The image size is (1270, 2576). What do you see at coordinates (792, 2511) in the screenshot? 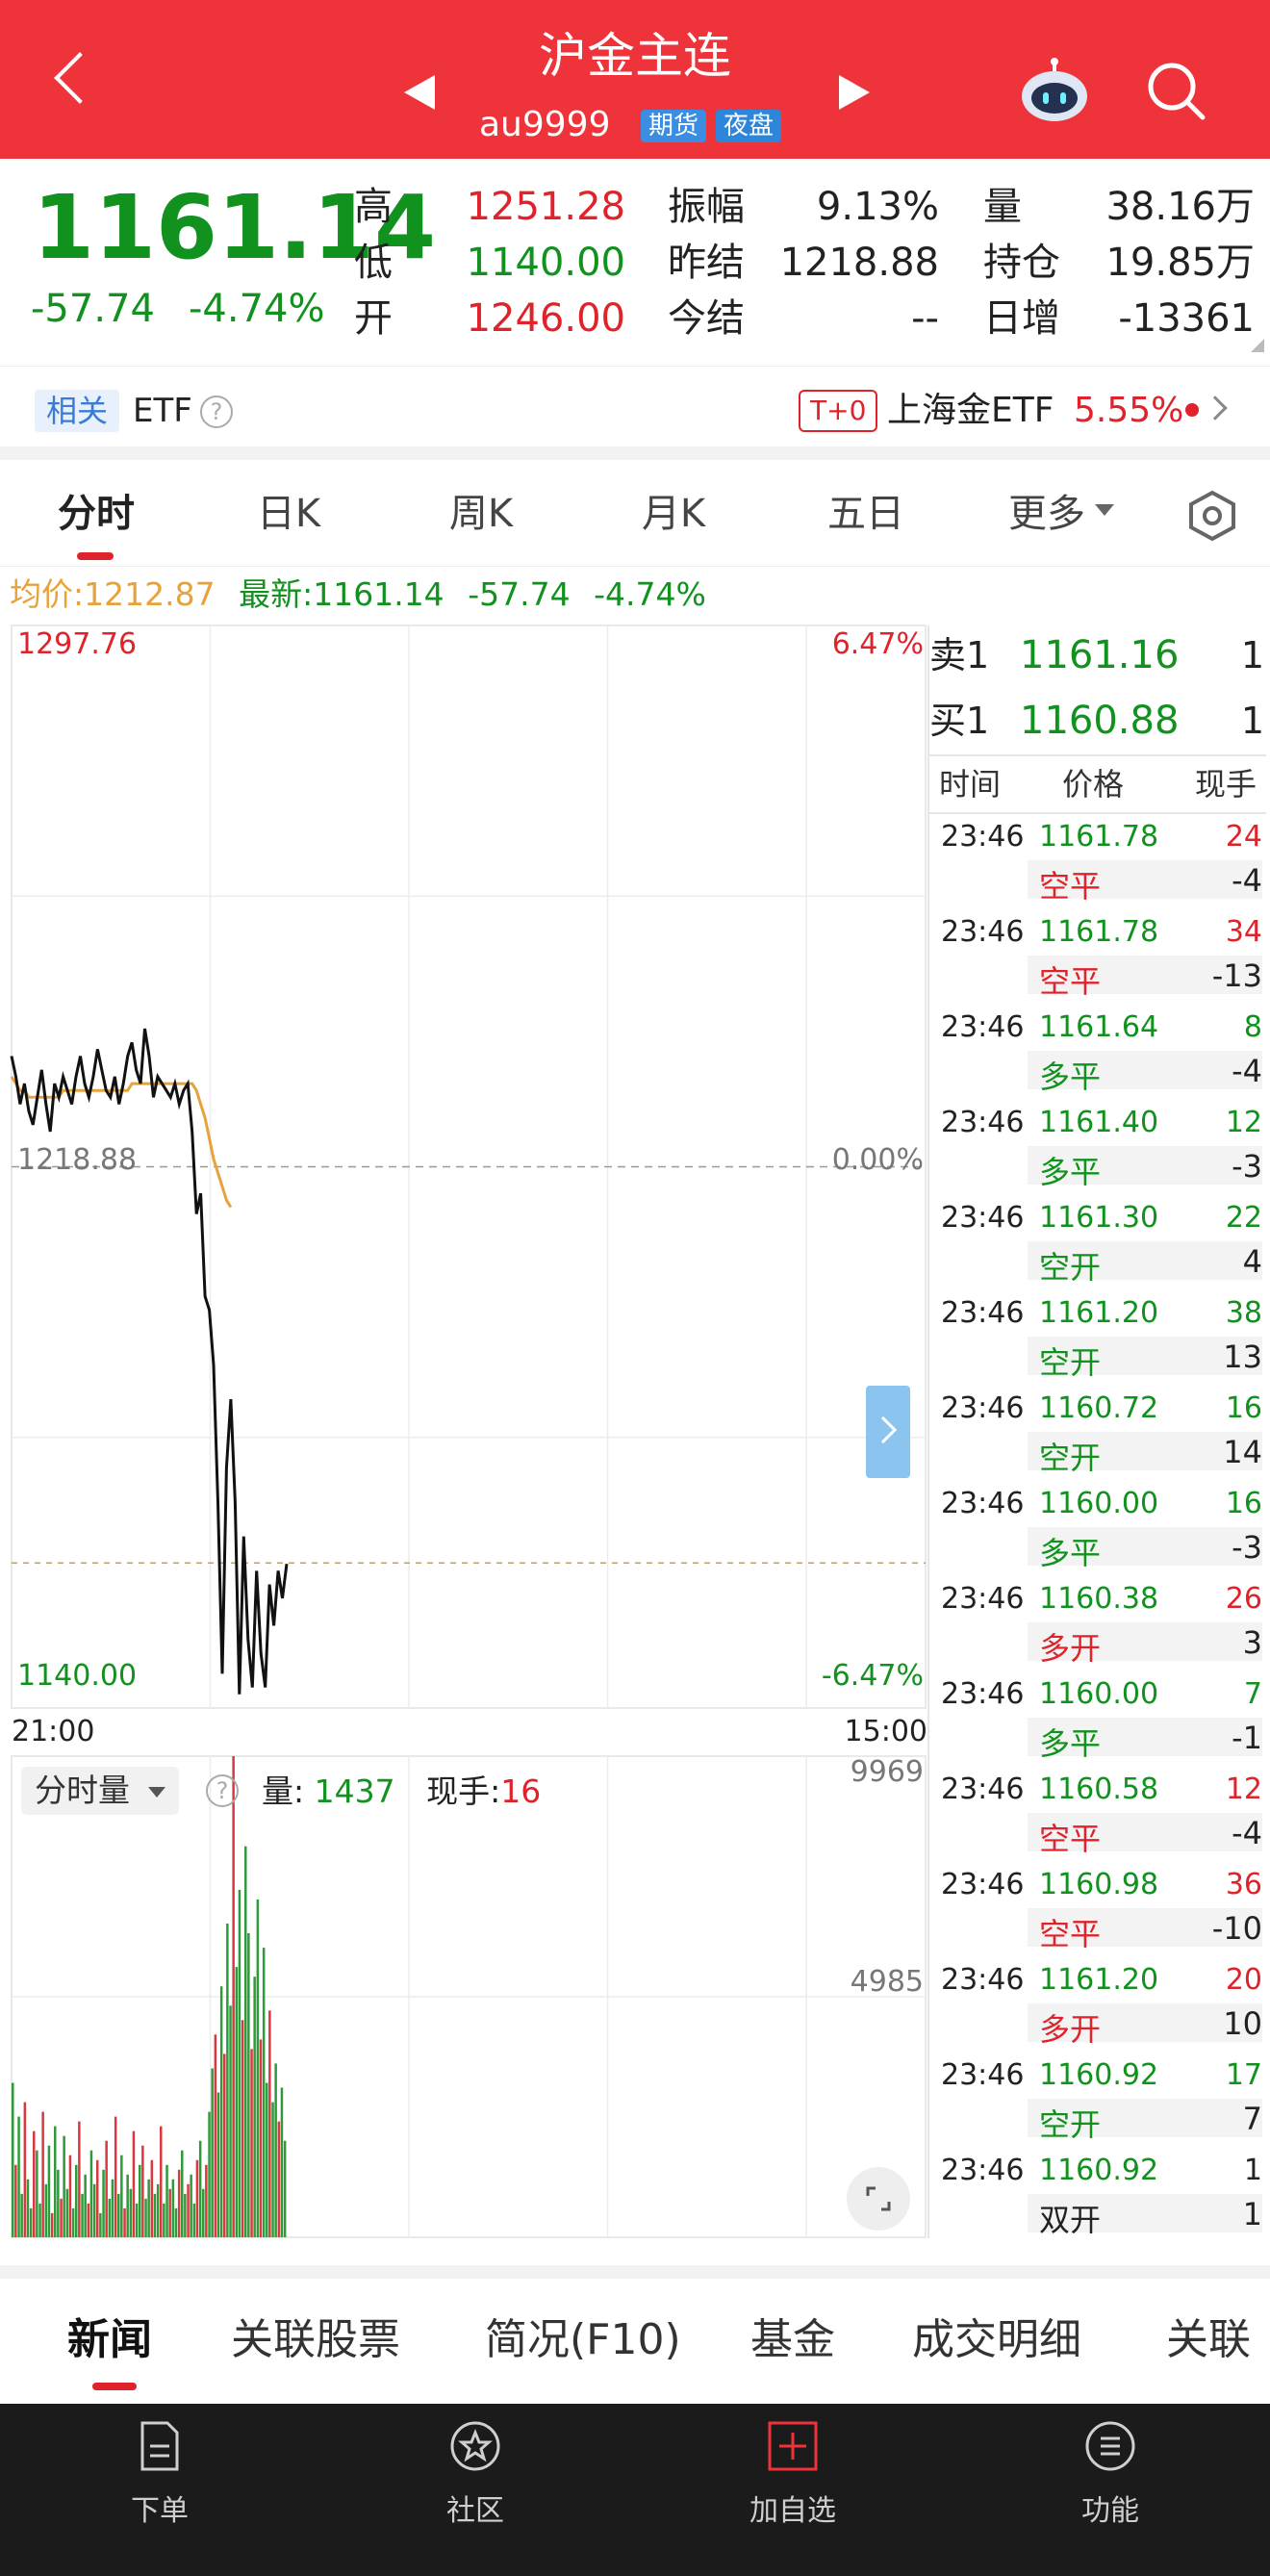
I see `nav-add-watchlist-label: 加自选` at bounding box center [792, 2511].